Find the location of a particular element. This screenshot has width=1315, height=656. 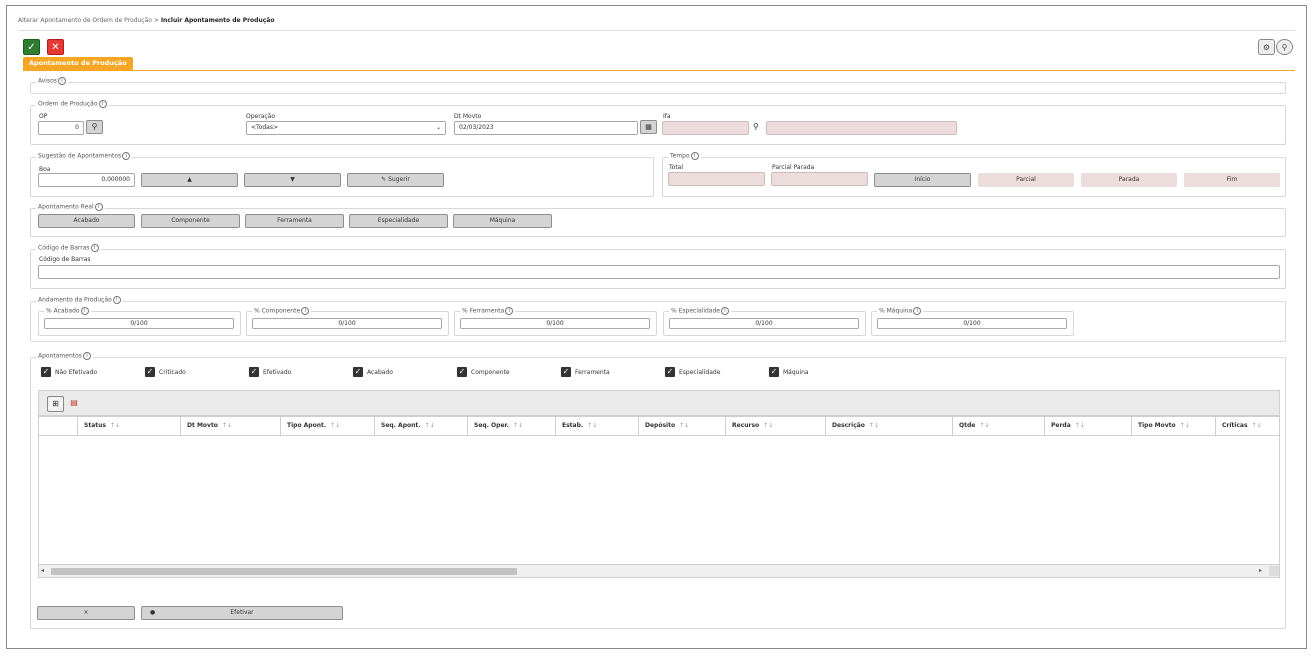

settings-button: ⚙ is located at coordinates (1266, 47).